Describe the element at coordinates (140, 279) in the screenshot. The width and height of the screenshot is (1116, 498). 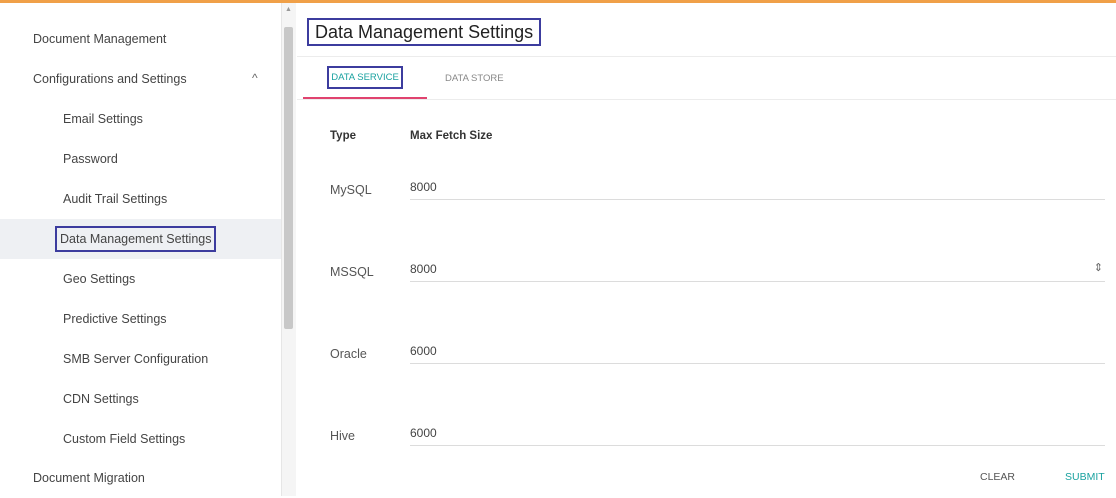
I see `sidebar-item-geo-settings: Geo Settings` at that location.